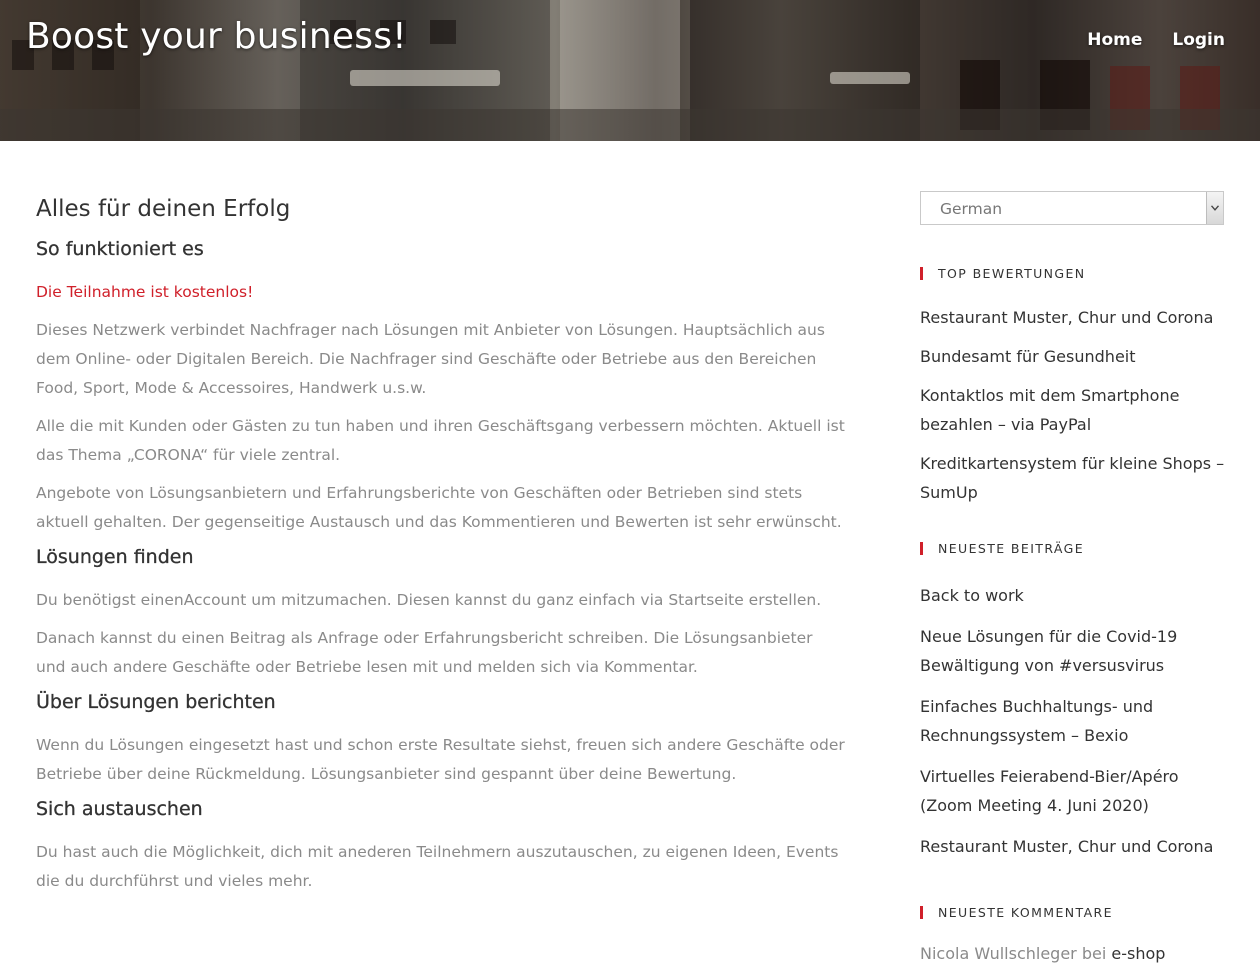 The image size is (1260, 964). What do you see at coordinates (971, 209) in the screenshot?
I see `language-select-value: German` at bounding box center [971, 209].